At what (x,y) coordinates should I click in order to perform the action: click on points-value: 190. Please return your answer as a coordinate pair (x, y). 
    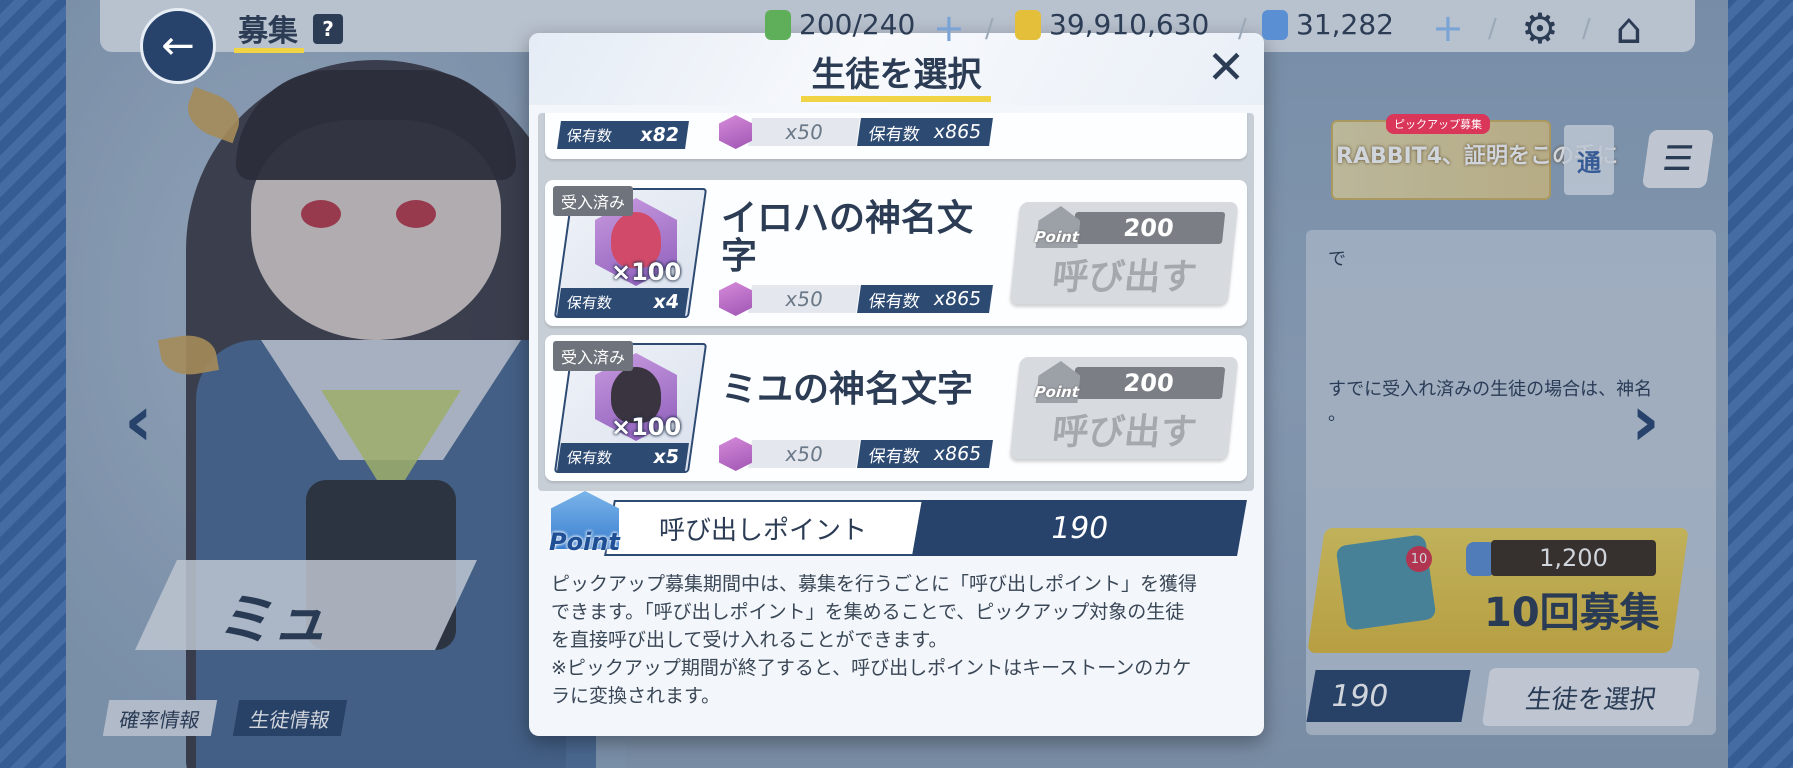
    Looking at the image, I should click on (1079, 528).